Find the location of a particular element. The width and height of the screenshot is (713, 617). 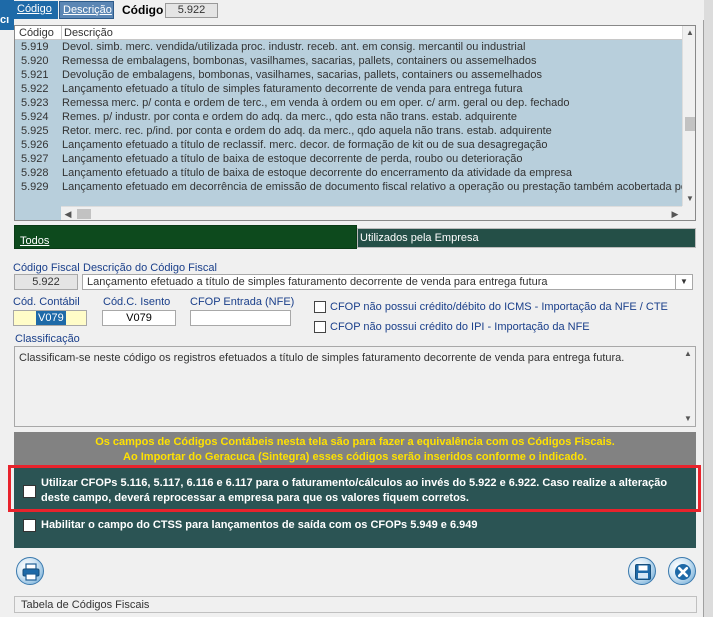

tab-utilizados-pela-empresa: Utilizados pela Empresa is located at coordinates (526, 238).